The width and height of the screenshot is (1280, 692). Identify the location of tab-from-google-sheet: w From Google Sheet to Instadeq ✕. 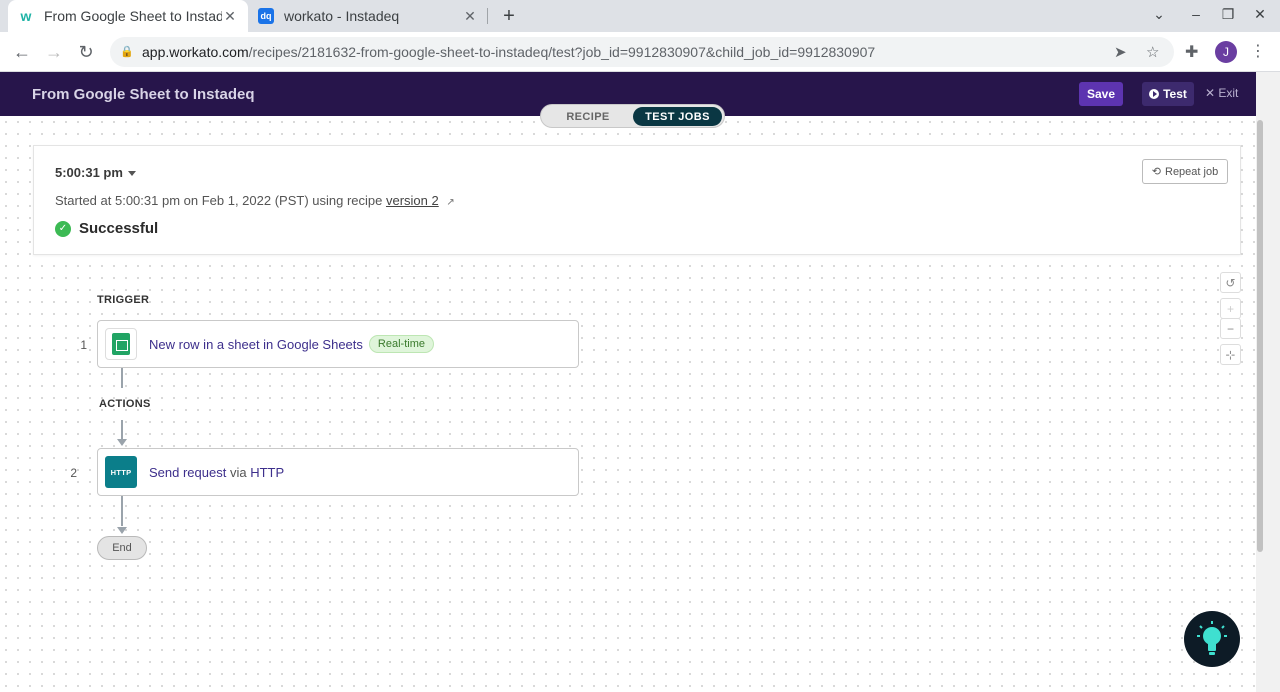
(128, 16).